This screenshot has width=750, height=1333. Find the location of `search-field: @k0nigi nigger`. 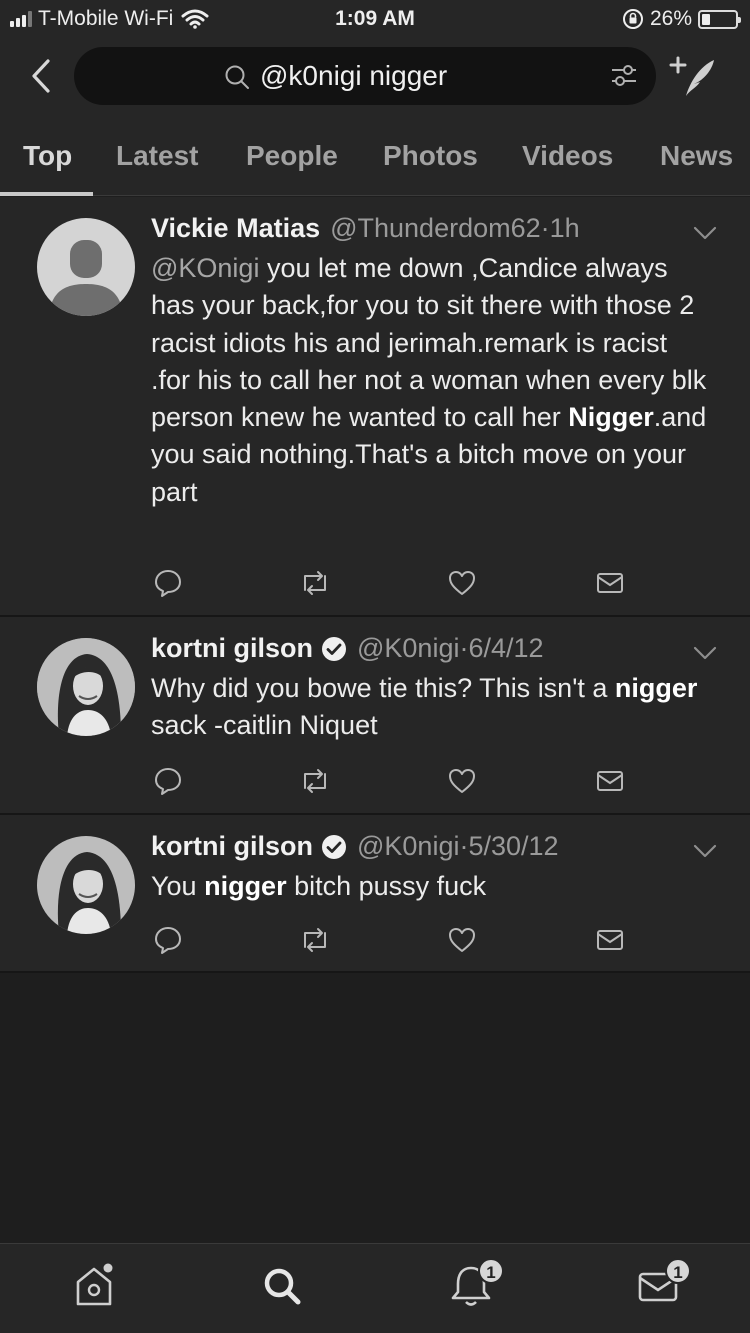

search-field: @k0nigi nigger is located at coordinates (365, 76).